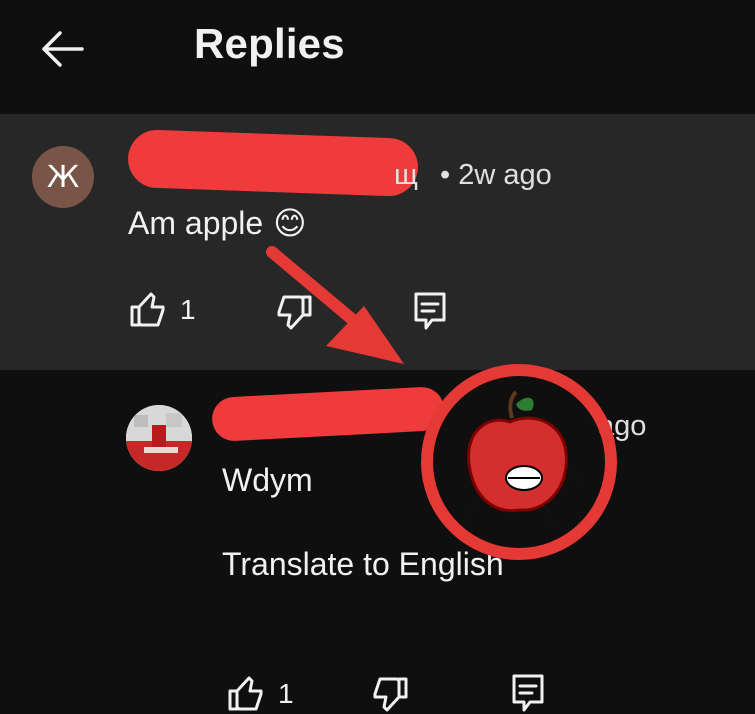 This screenshot has height=714, width=755. I want to click on avatar-letter: Ж, so click(63, 177).